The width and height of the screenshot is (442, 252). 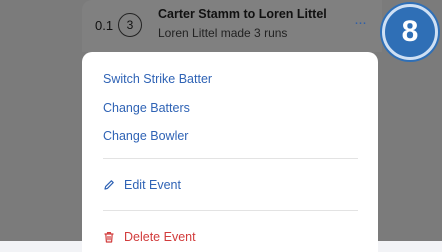 I want to click on ball-number-circle: 3, so click(x=130, y=25).